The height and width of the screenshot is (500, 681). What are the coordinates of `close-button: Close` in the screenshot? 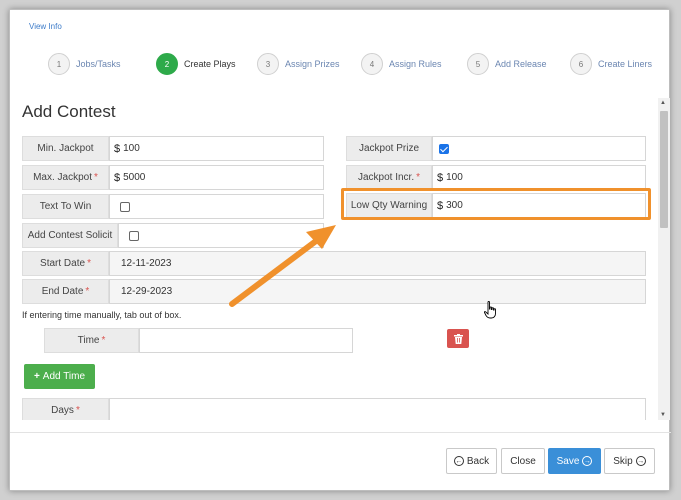 It's located at (523, 461).